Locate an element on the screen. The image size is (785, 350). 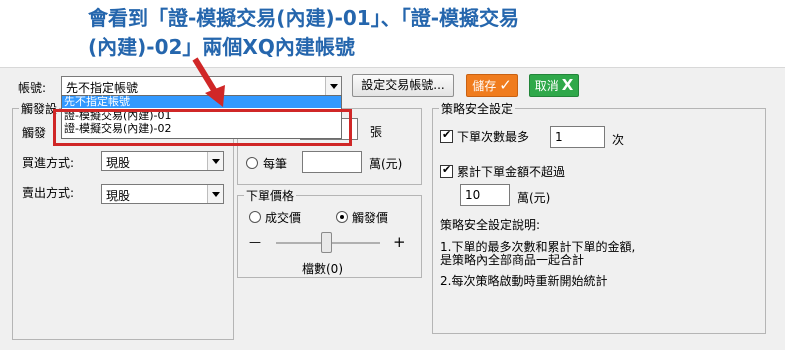
safety-description-1b: 是策略內全部商品一起合計 is located at coordinates (512, 260).